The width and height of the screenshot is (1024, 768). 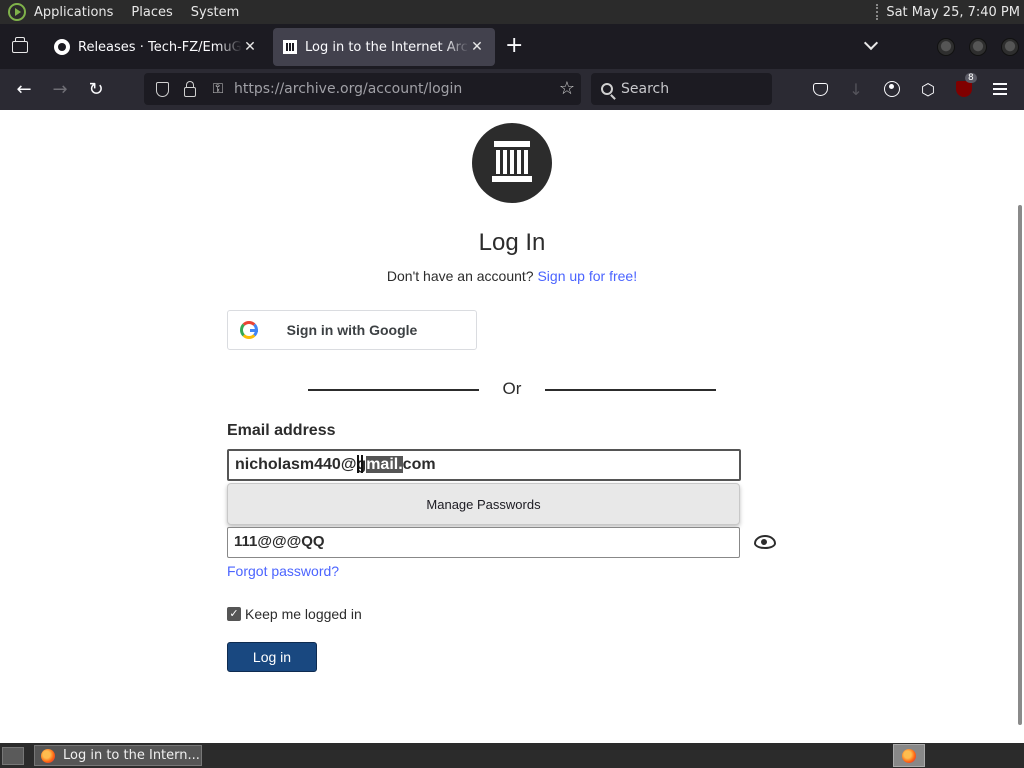 I want to click on extensions-icon: ⬡, so click(x=928, y=89).